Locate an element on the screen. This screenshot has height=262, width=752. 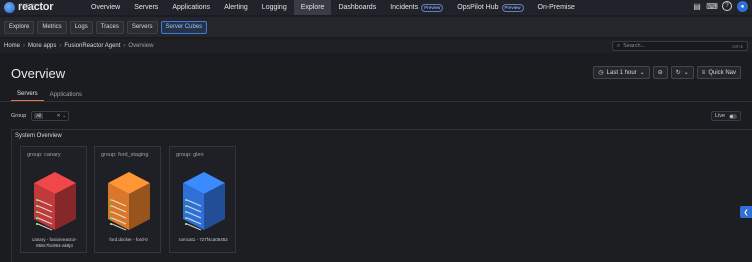
nav-item-dashboards: Dashboards is located at coordinates (357, 7).